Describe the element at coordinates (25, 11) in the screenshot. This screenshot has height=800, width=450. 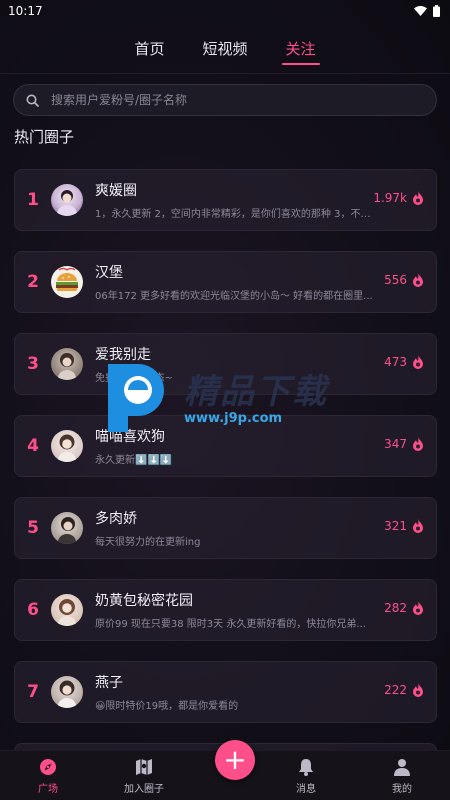
I see `status-time: 10:17` at that location.